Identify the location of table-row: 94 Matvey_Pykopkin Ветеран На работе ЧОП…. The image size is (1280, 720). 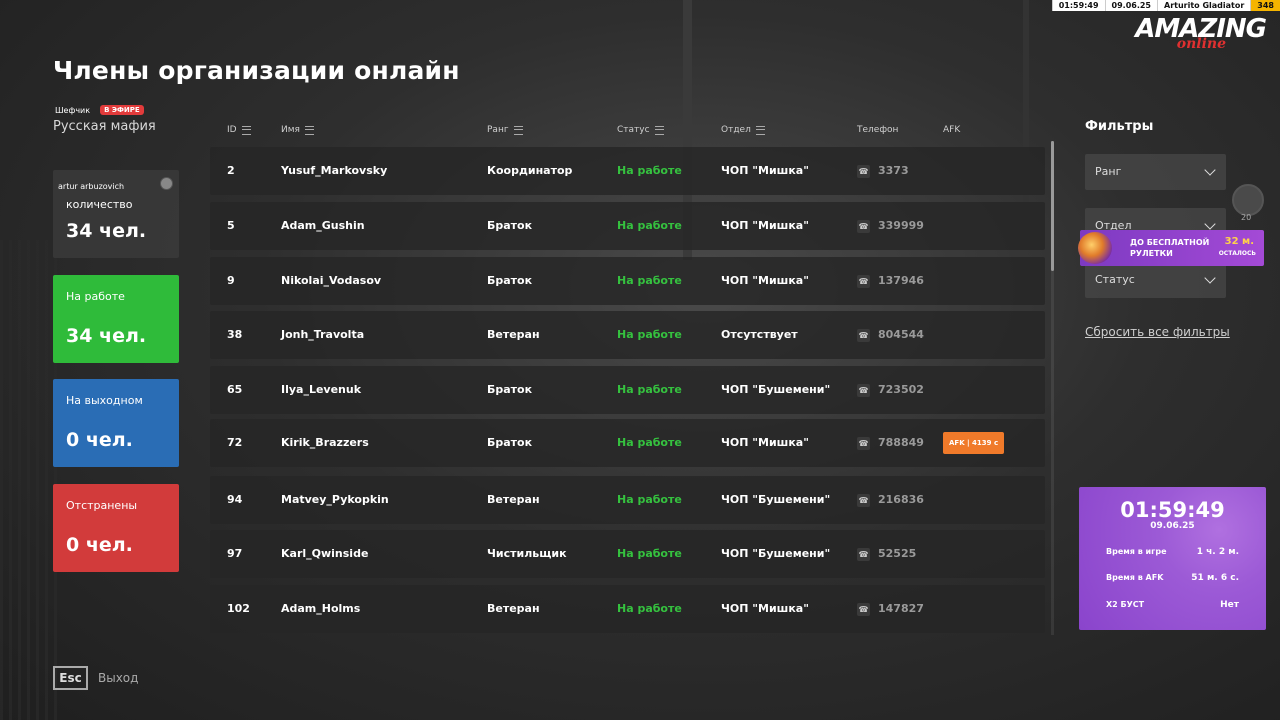
(627, 500).